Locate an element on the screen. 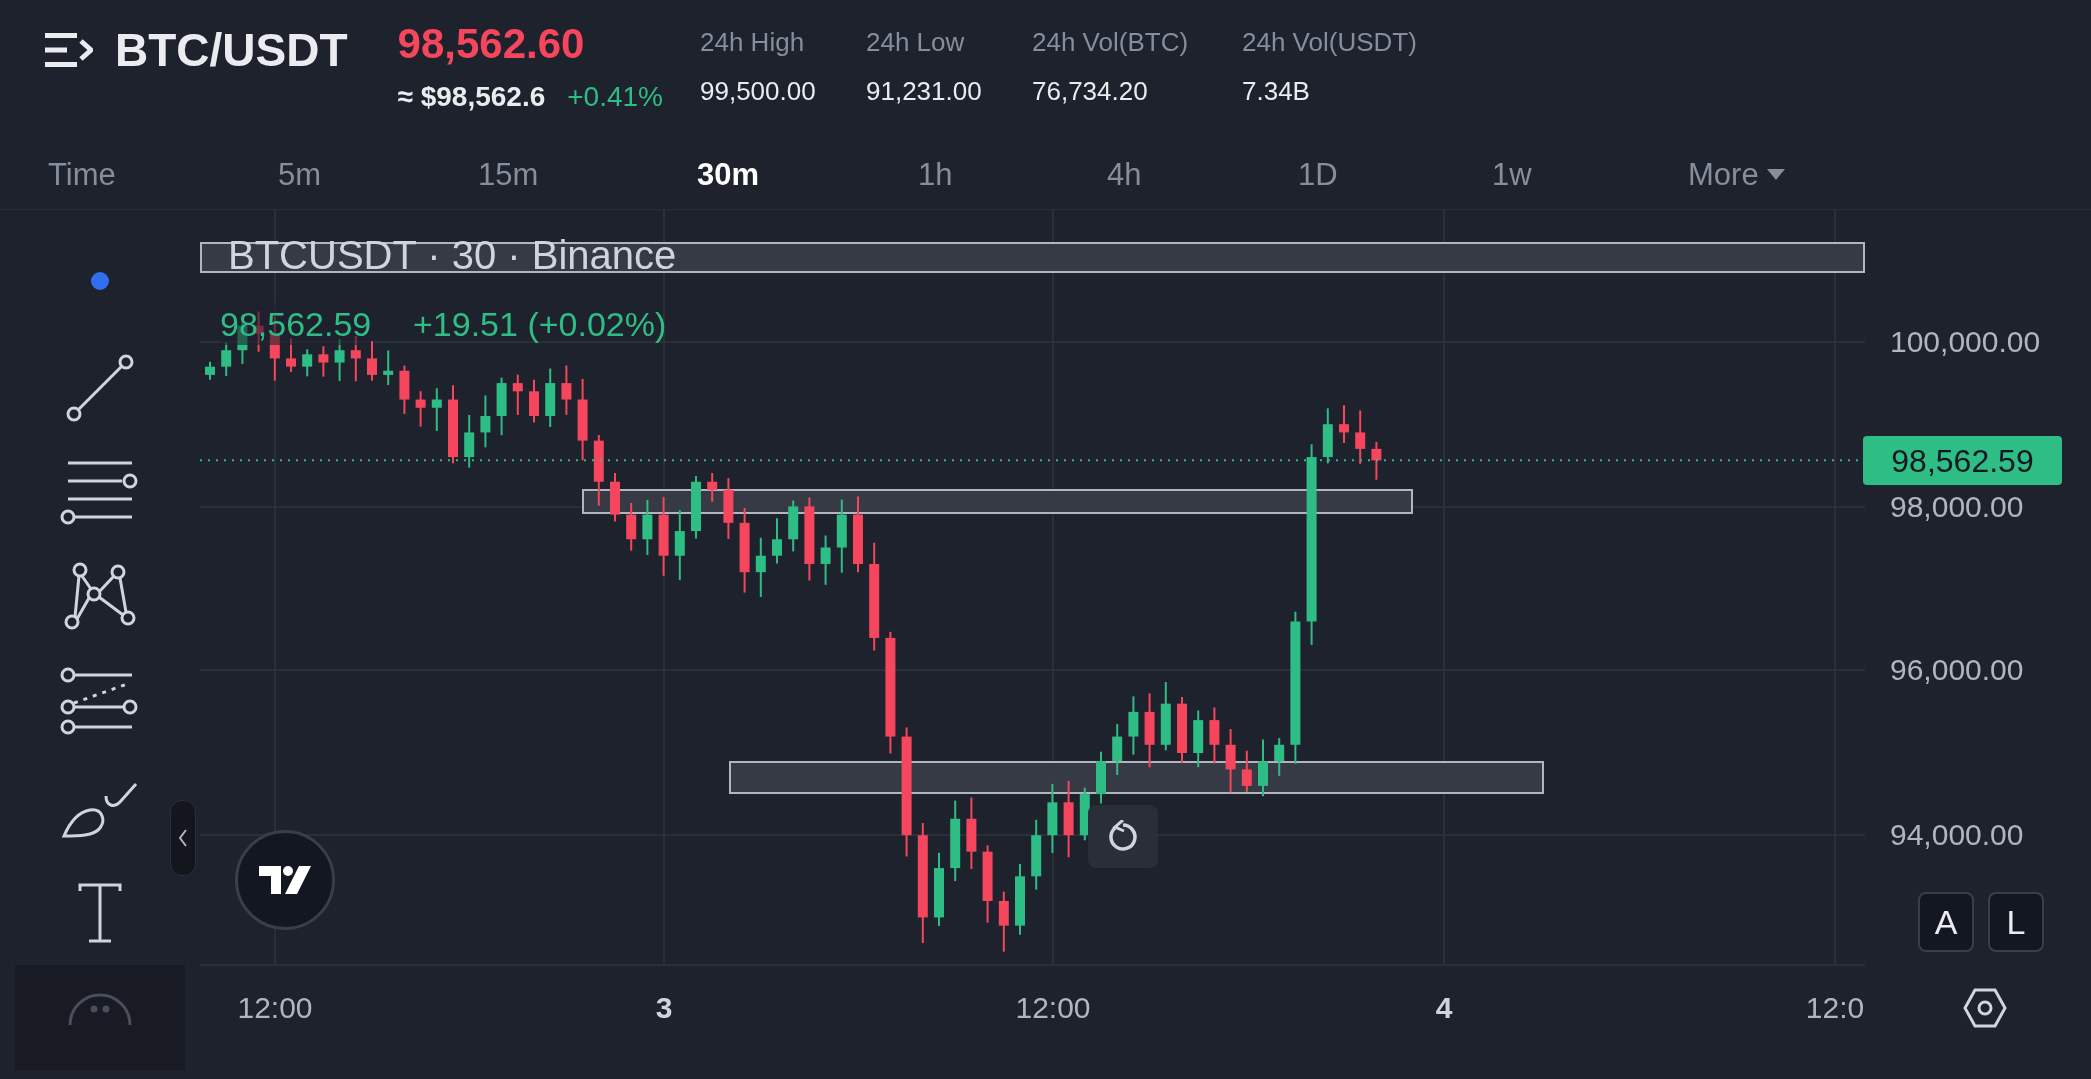 The width and height of the screenshot is (2091, 1079). legend-change: +19.51 (+0.02%) is located at coordinates (540, 324).